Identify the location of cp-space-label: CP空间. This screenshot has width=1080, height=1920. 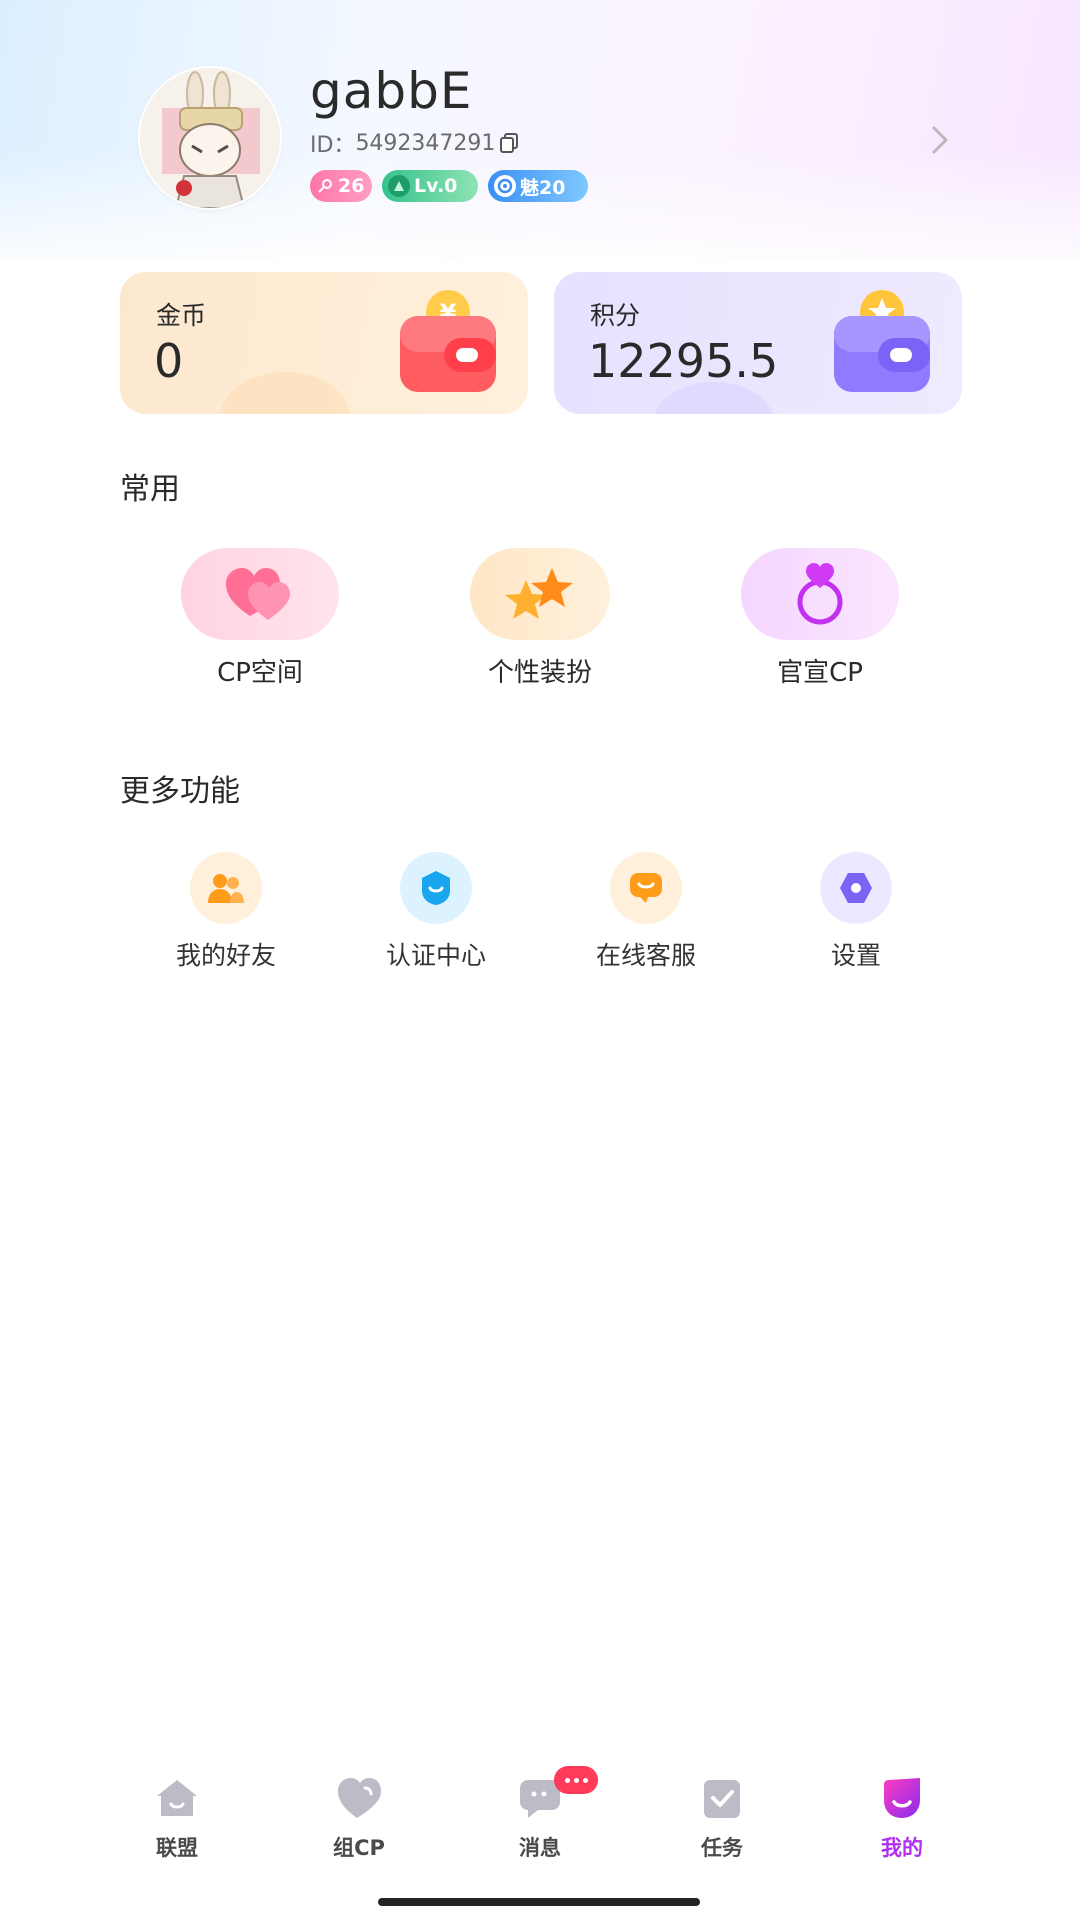
(260, 673).